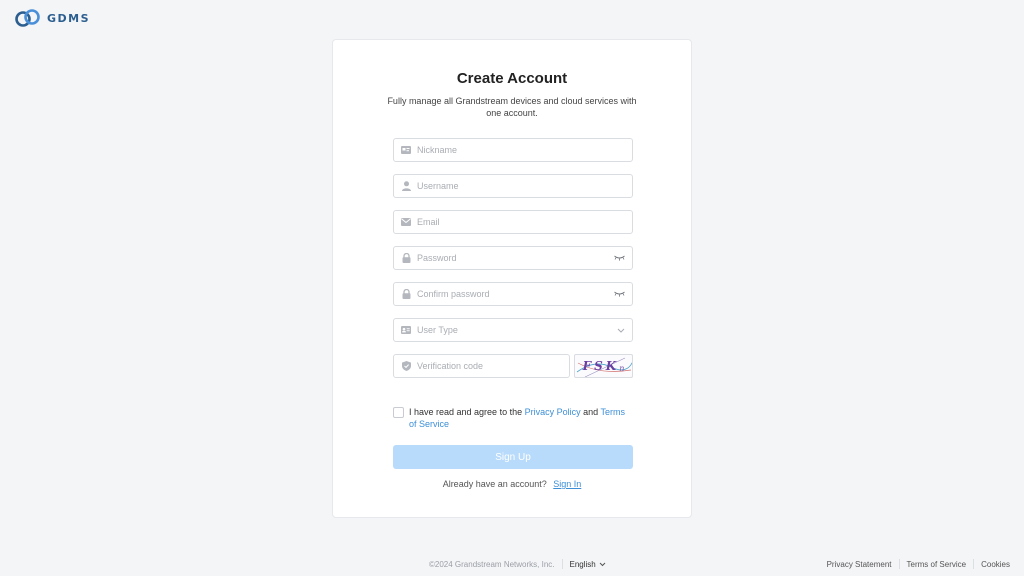  I want to click on user-type-select: User Type, so click(513, 330).